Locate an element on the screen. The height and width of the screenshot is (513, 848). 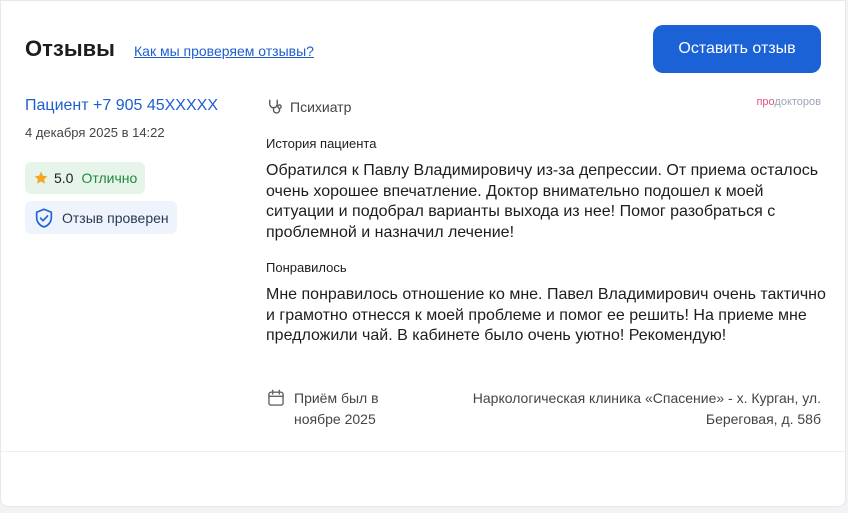
review-date: 4 декабря 2025 в 14:22 is located at coordinates (95, 132).